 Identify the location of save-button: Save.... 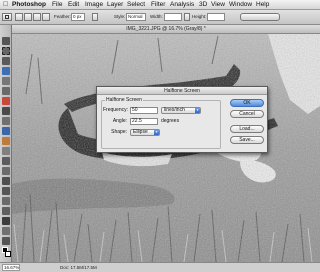
(247, 140).